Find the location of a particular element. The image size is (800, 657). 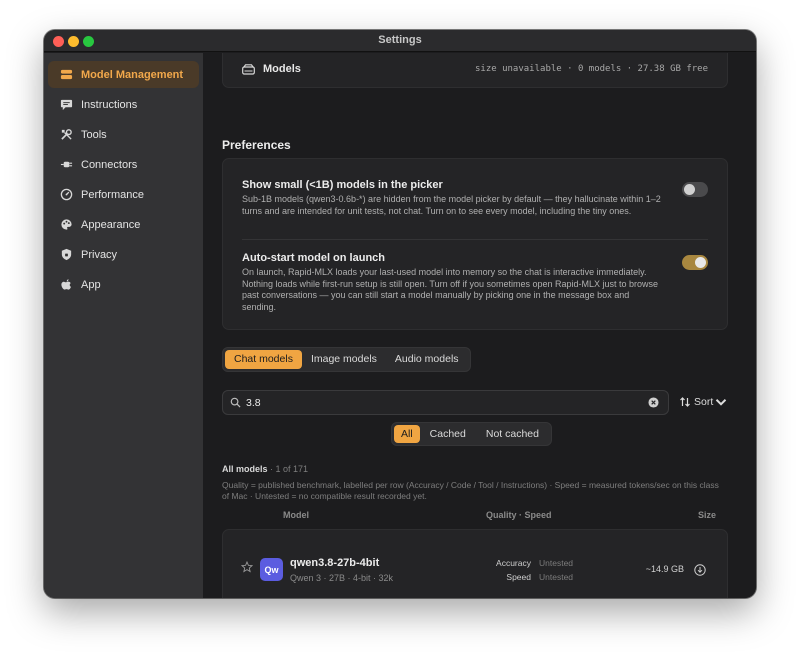

list-count: 1 of 171 is located at coordinates (292, 469).